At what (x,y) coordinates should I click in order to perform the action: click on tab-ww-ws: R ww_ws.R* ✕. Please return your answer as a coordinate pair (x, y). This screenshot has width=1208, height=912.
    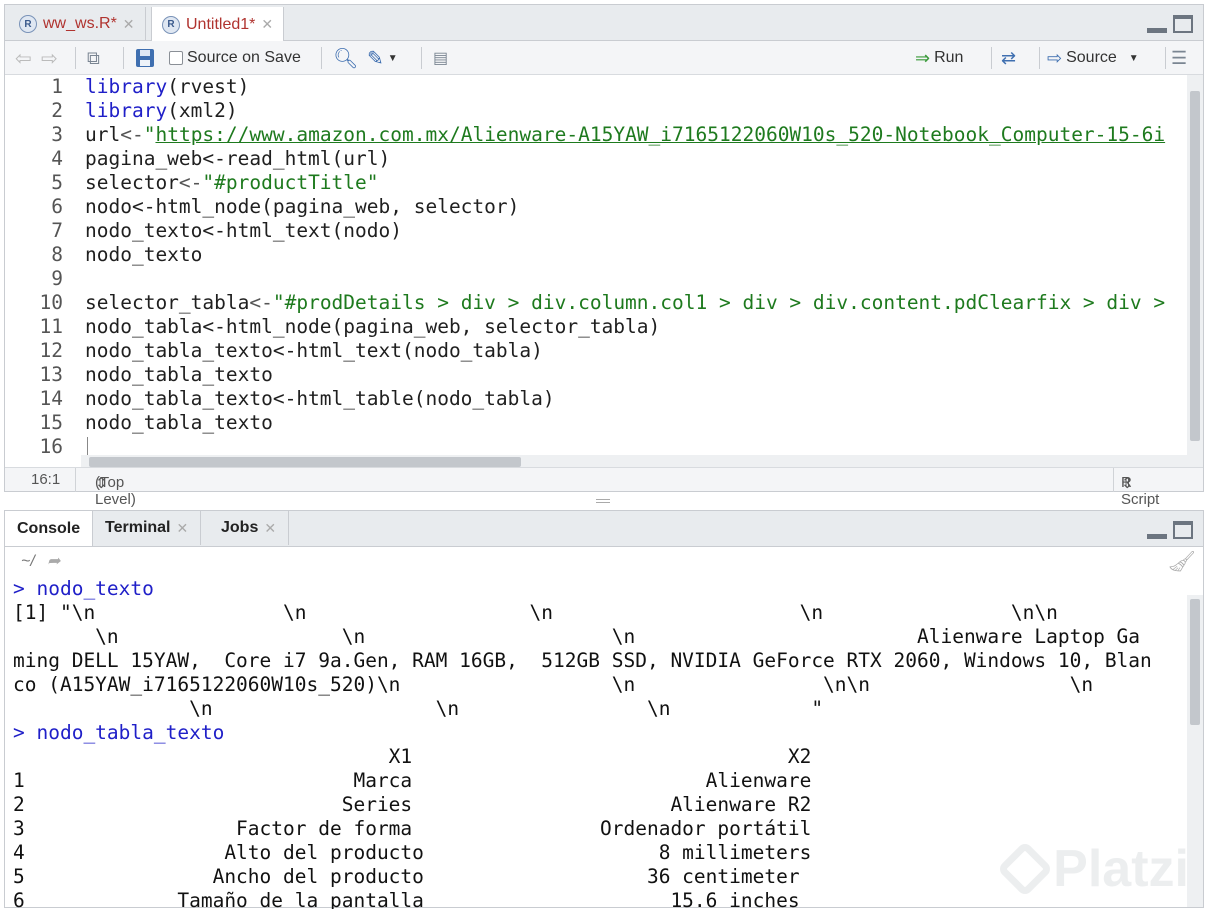
    Looking at the image, I should click on (77, 24).